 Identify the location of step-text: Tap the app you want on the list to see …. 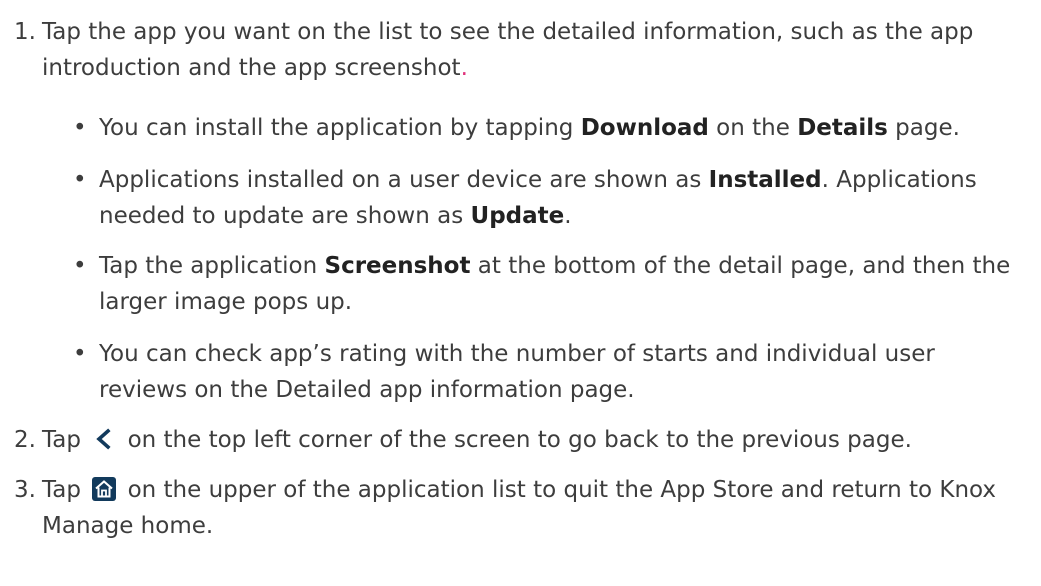
(508, 50).